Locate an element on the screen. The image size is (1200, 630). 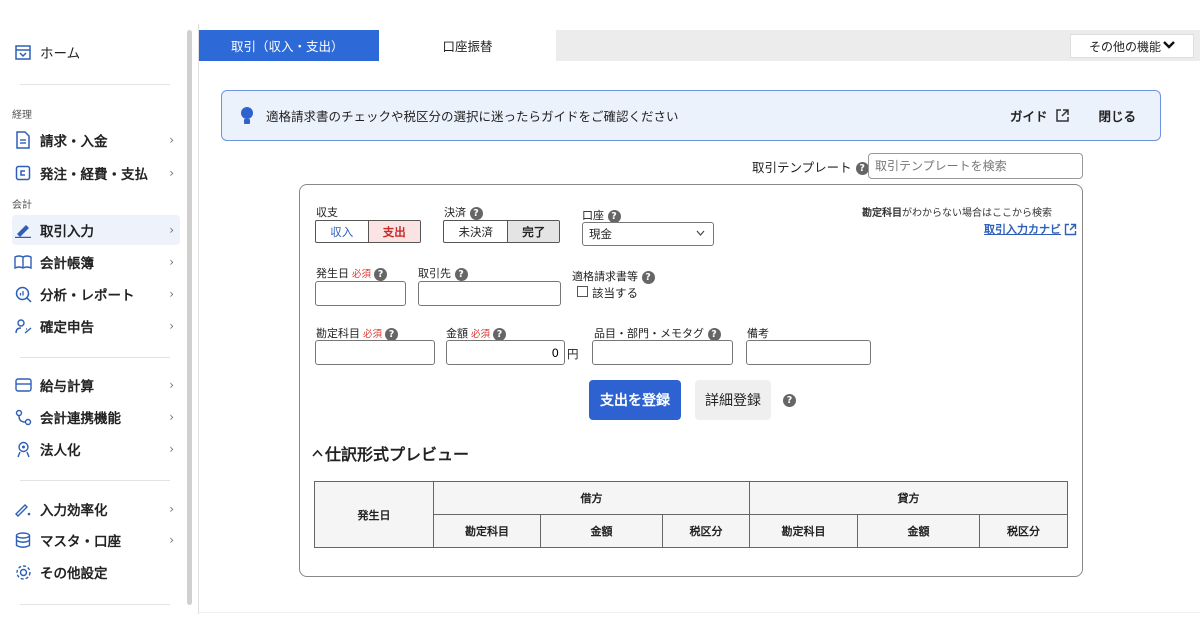
column-header-debit-amount: 金額 is located at coordinates (601, 531).